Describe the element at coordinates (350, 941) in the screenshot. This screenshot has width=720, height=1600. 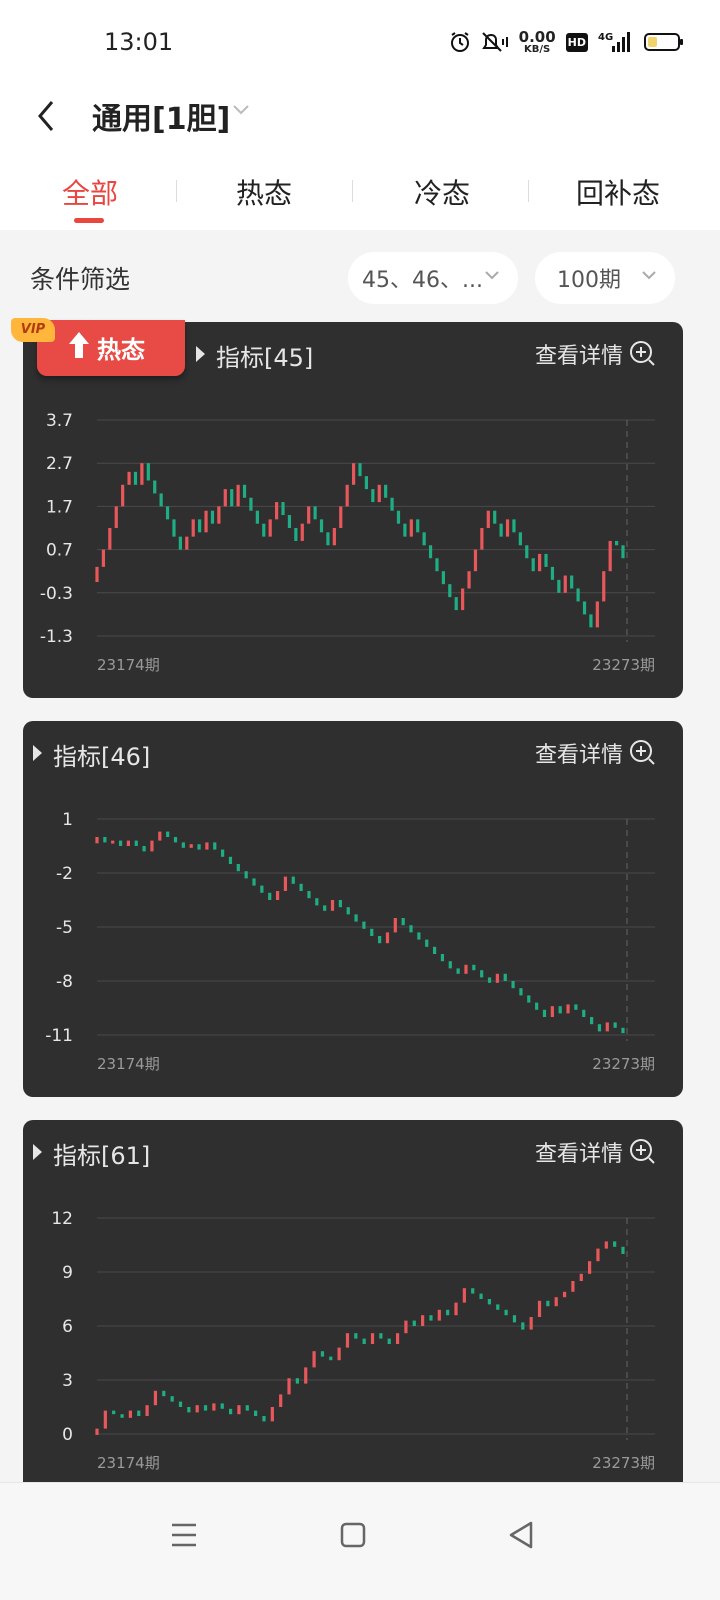
I see `indicator-chart: 1 -2 -5 -8 -11 23174期 23273期` at that location.